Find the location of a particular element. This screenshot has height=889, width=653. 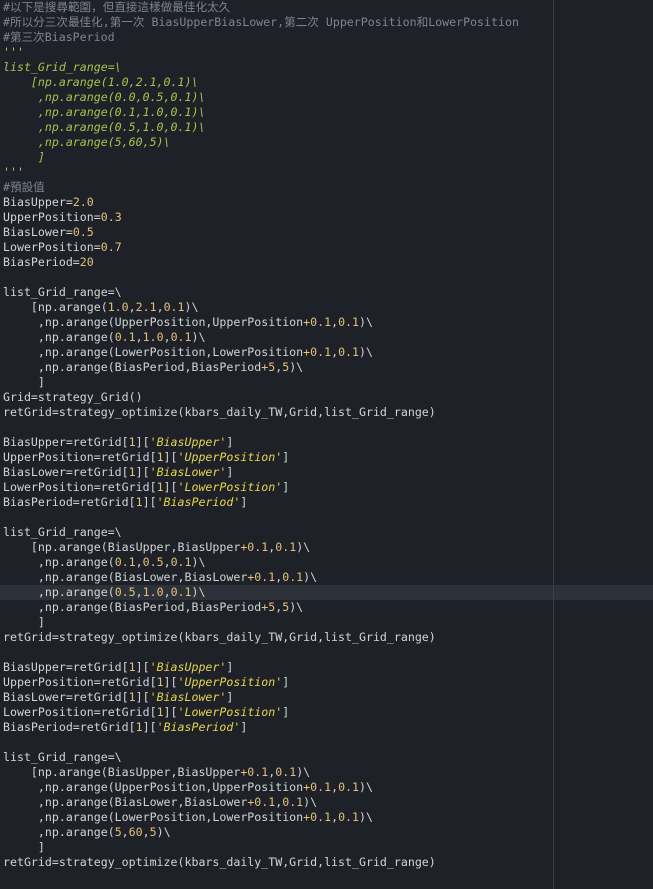

code-line: Grid=strategy_Grid() is located at coordinates (326, 397).